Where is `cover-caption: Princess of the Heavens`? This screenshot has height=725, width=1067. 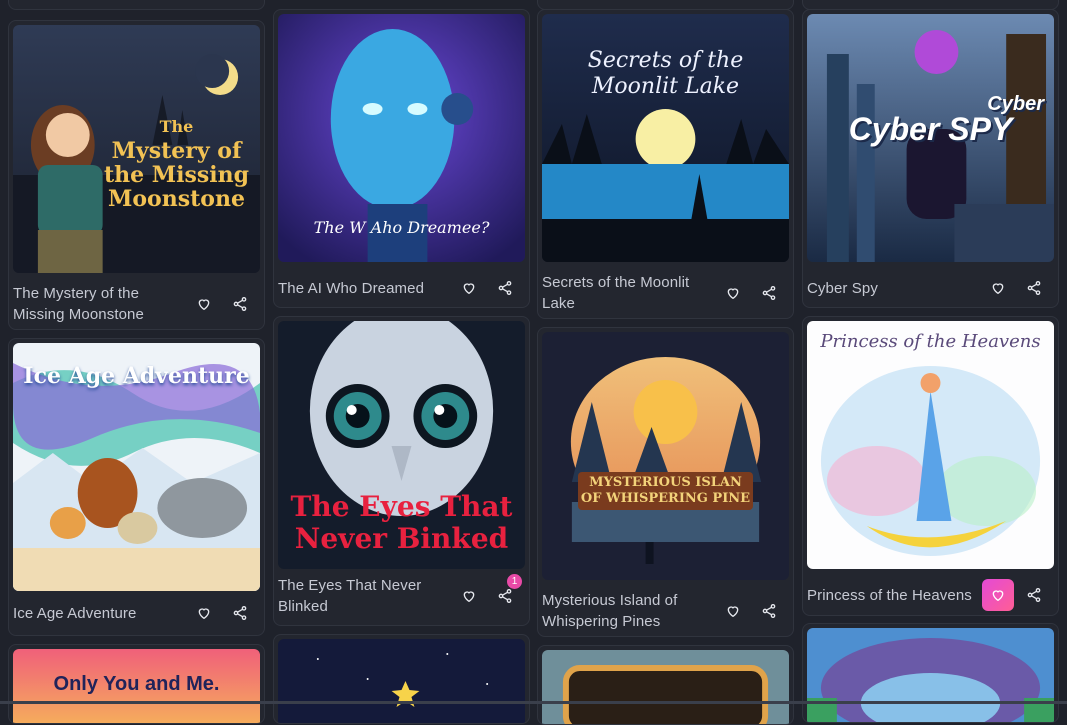
cover-caption: Princess of the Heavens is located at coordinates (930, 341).